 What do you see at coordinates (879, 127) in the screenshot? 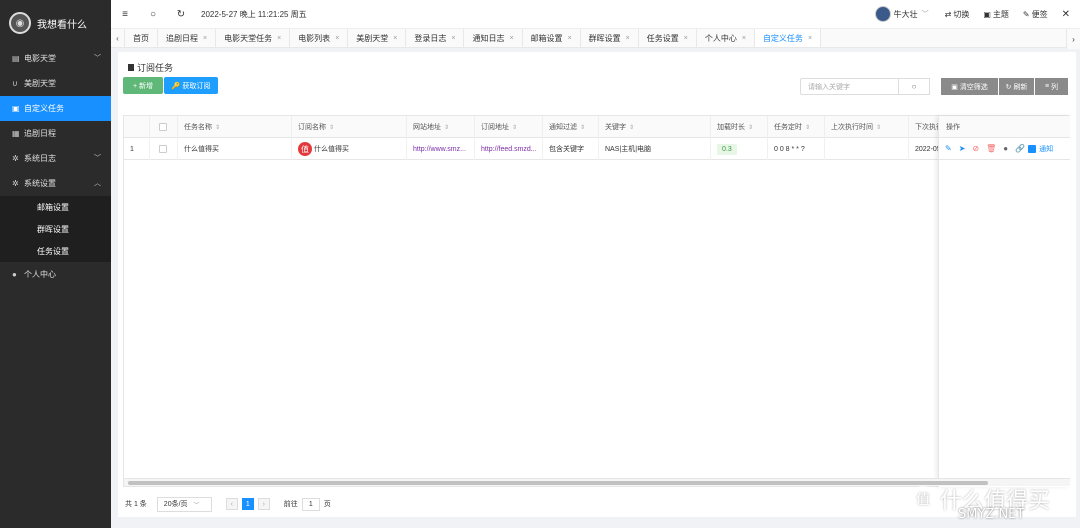
I see `sort-icon: ⇕` at bounding box center [879, 127].